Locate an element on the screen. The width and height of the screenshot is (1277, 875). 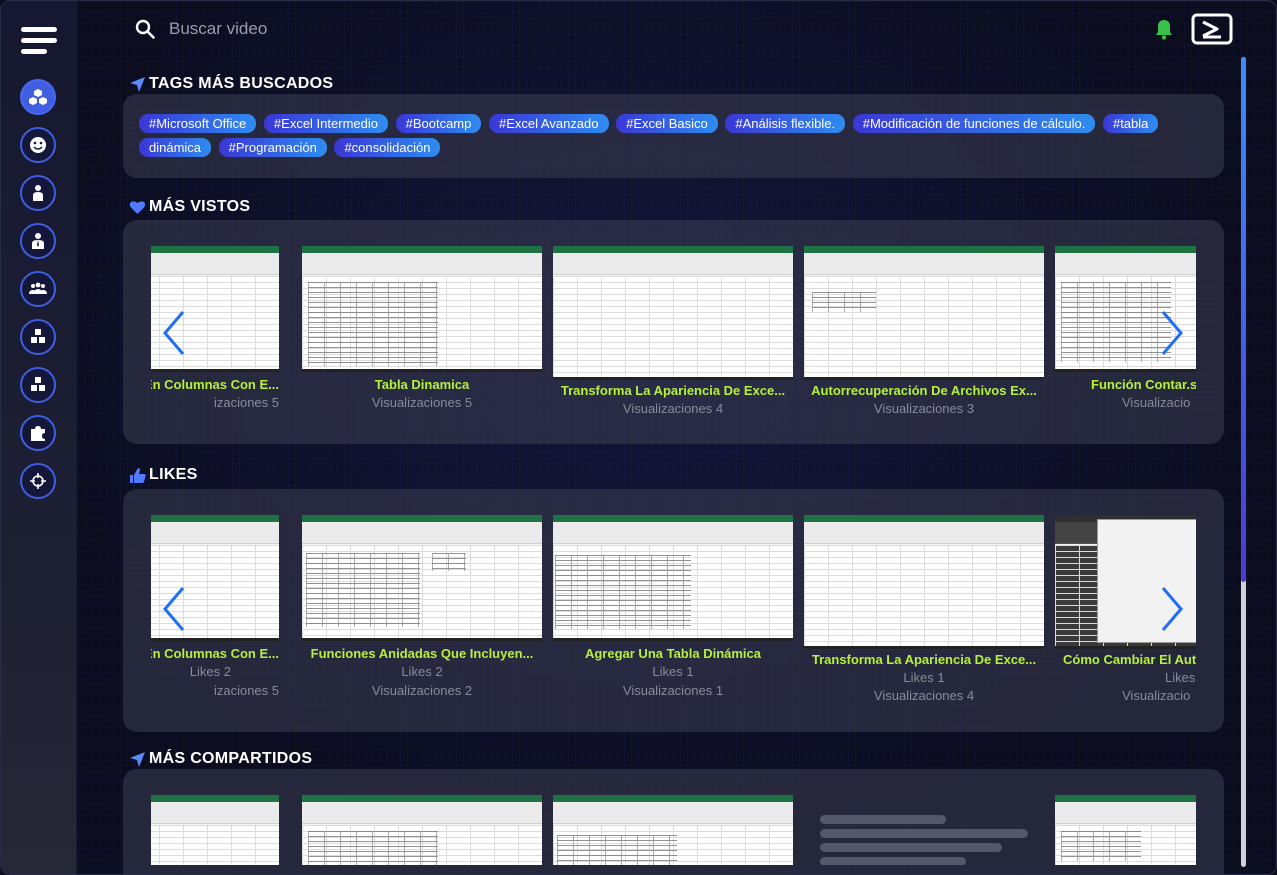
most-shared-carousel is located at coordinates (673, 830).